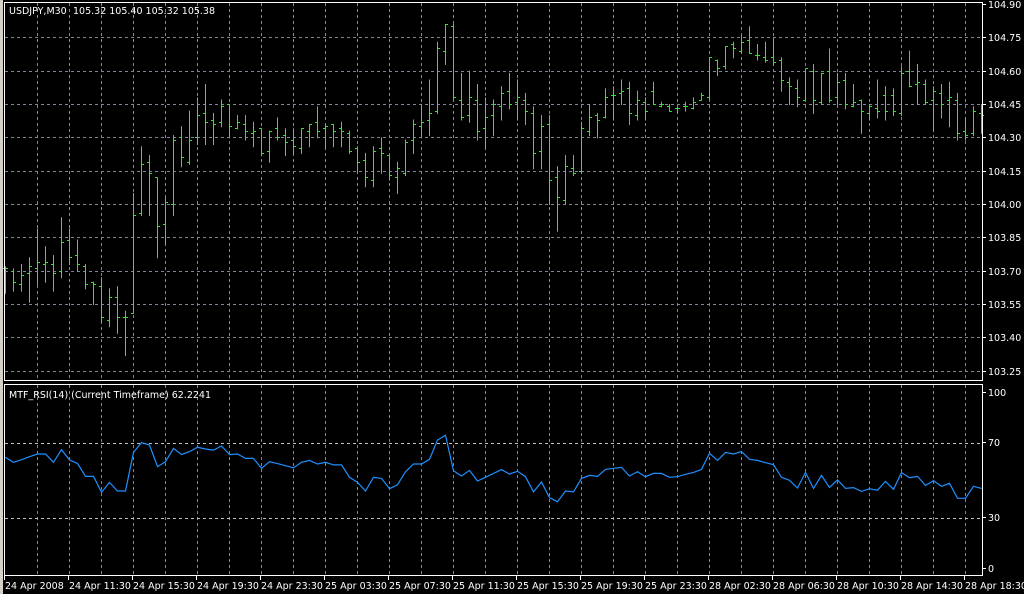 Image resolution: width=1024 pixels, height=594 pixels. Describe the element at coordinates (1004, 72) in the screenshot. I see `price-axis-label: 104.60` at that location.